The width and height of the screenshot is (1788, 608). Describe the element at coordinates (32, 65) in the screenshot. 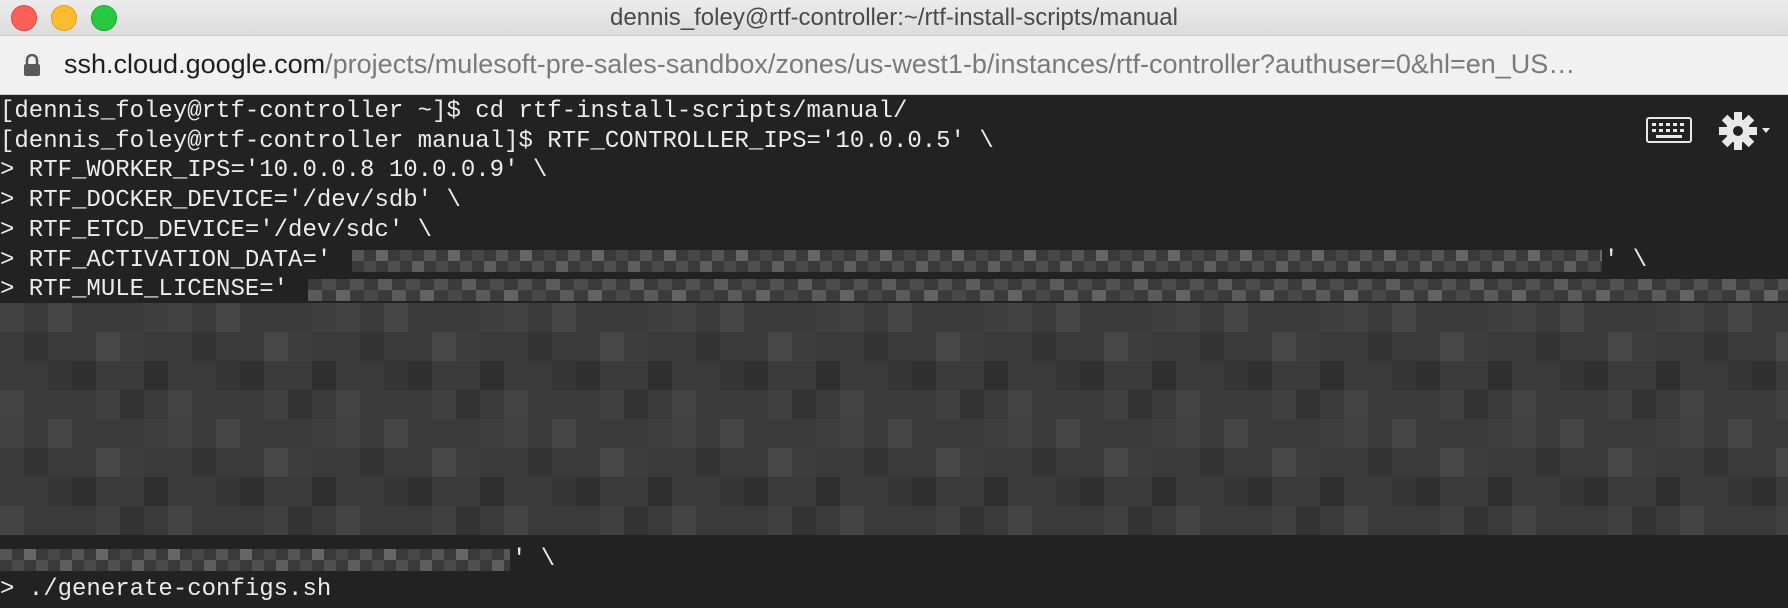

I see `lock-icon` at that location.